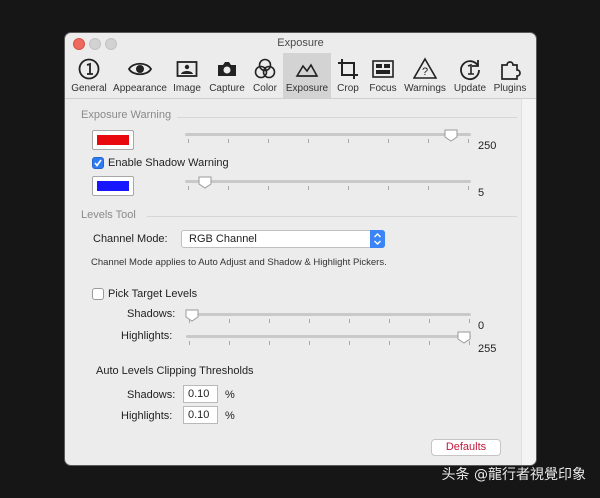  I want to click on highlight-warning-value: 250, so click(487, 146).